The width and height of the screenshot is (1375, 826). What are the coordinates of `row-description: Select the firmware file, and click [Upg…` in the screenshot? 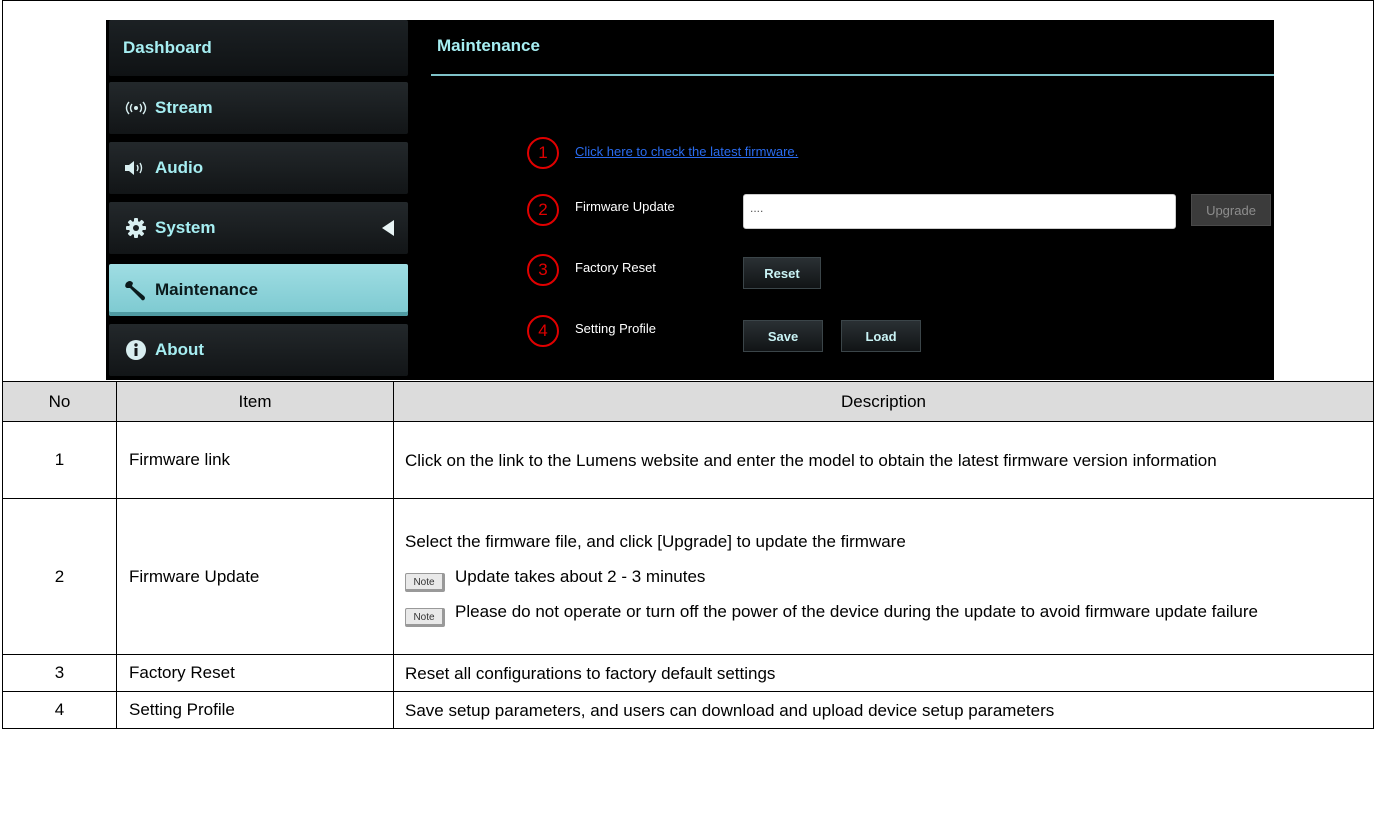 It's located at (655, 541).